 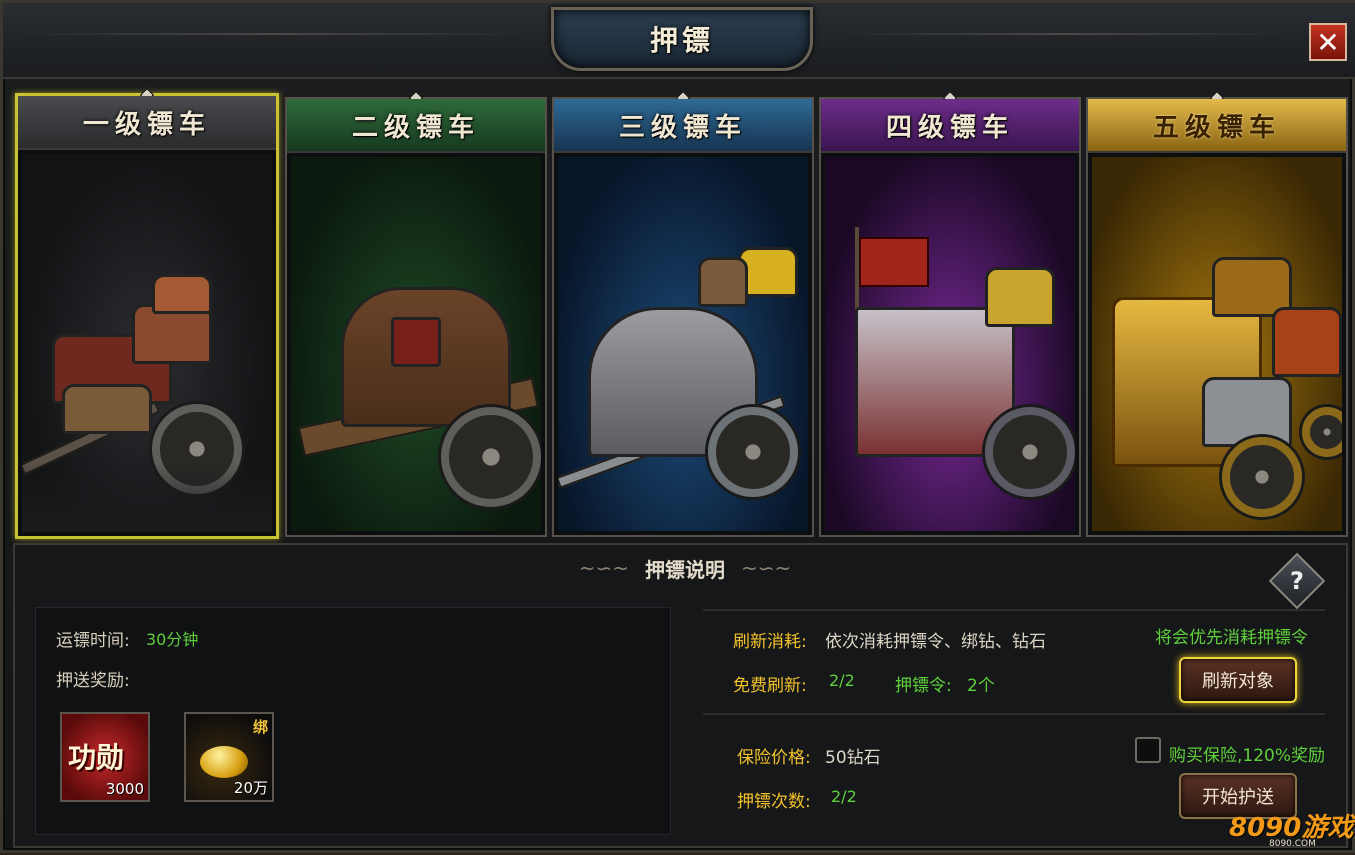 I want to click on bound-tag: 绑, so click(x=260, y=727).